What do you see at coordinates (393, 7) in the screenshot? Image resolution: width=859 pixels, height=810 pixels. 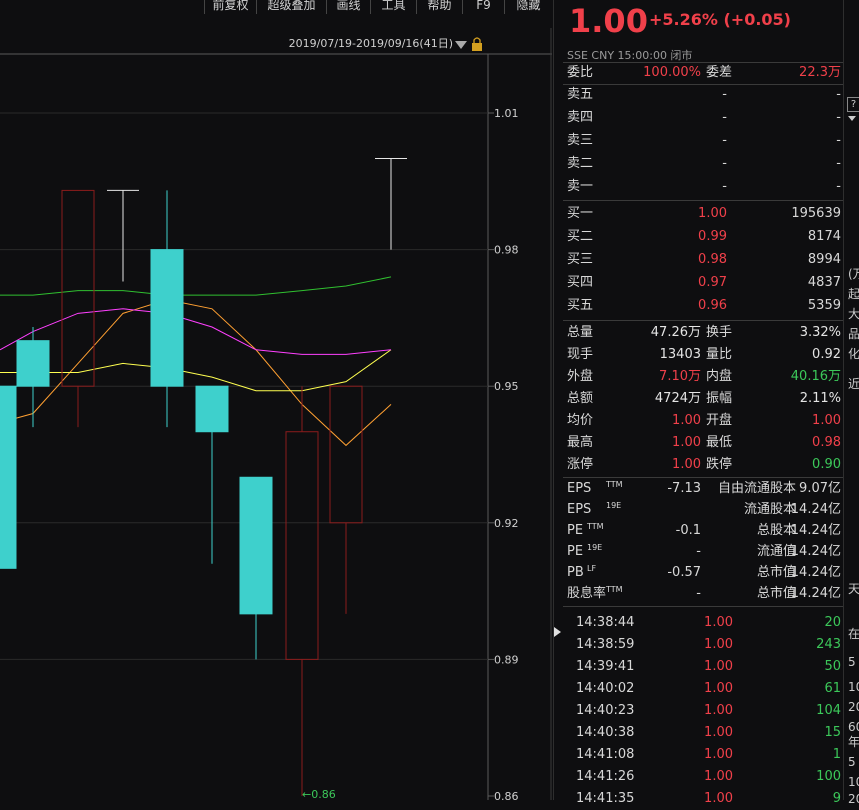 I see `toolbar-button-tools: 工具` at bounding box center [393, 7].